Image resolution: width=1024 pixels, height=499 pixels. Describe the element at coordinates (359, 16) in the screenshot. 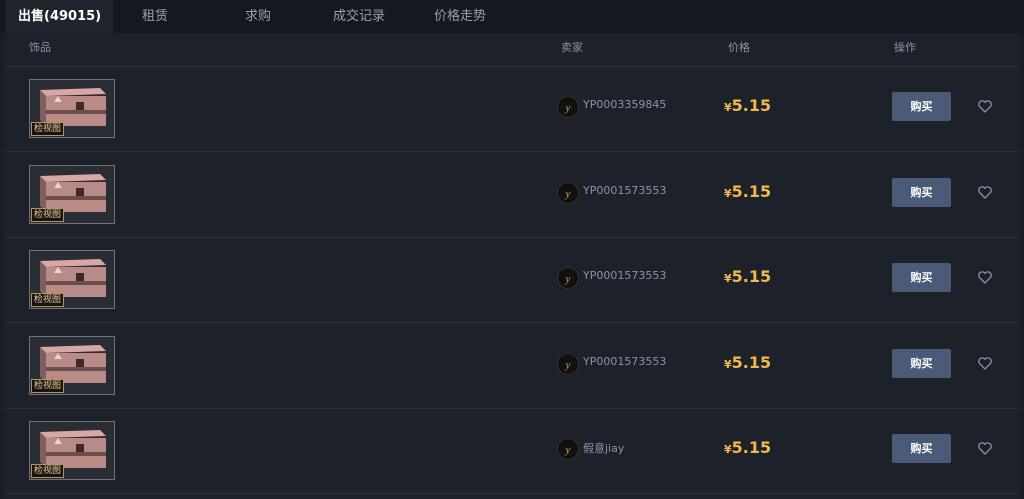

I see `tab-transactions: 成交记录` at that location.